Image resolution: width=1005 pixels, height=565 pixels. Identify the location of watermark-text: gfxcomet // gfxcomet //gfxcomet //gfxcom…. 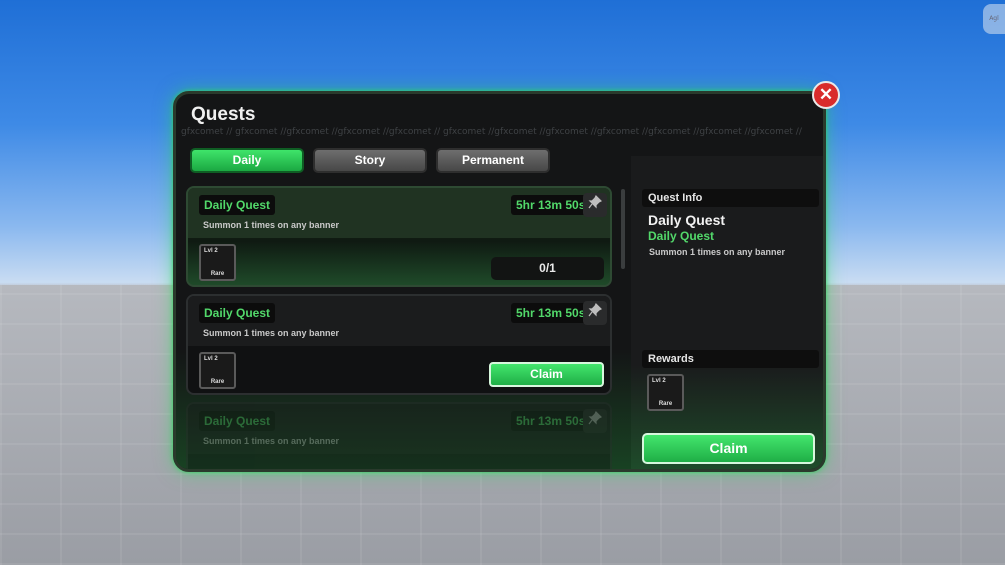
(491, 132).